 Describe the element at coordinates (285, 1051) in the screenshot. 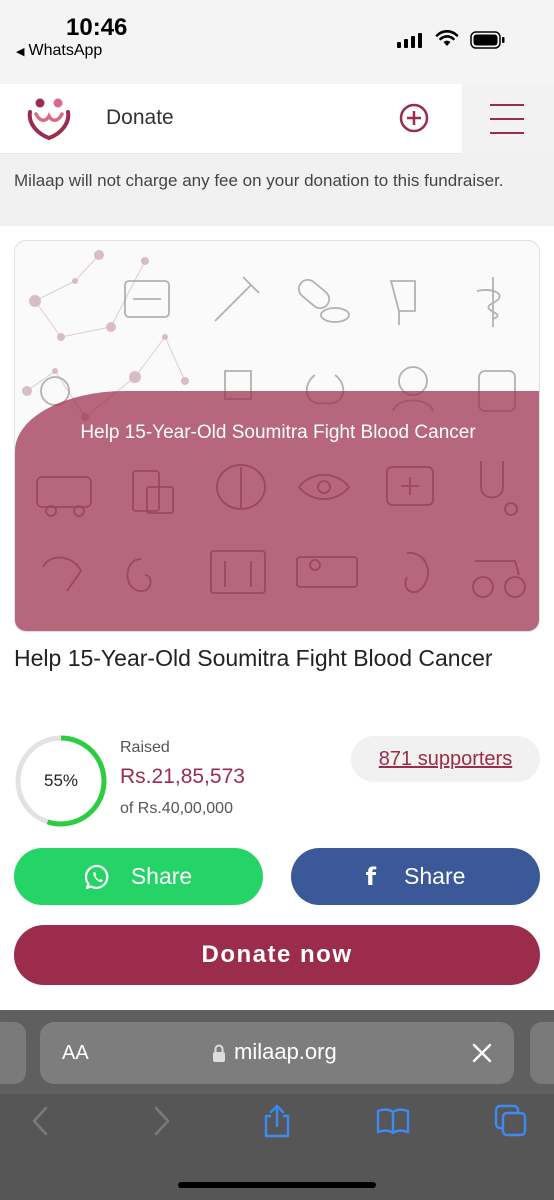

I see `url-text: milaap.org` at that location.